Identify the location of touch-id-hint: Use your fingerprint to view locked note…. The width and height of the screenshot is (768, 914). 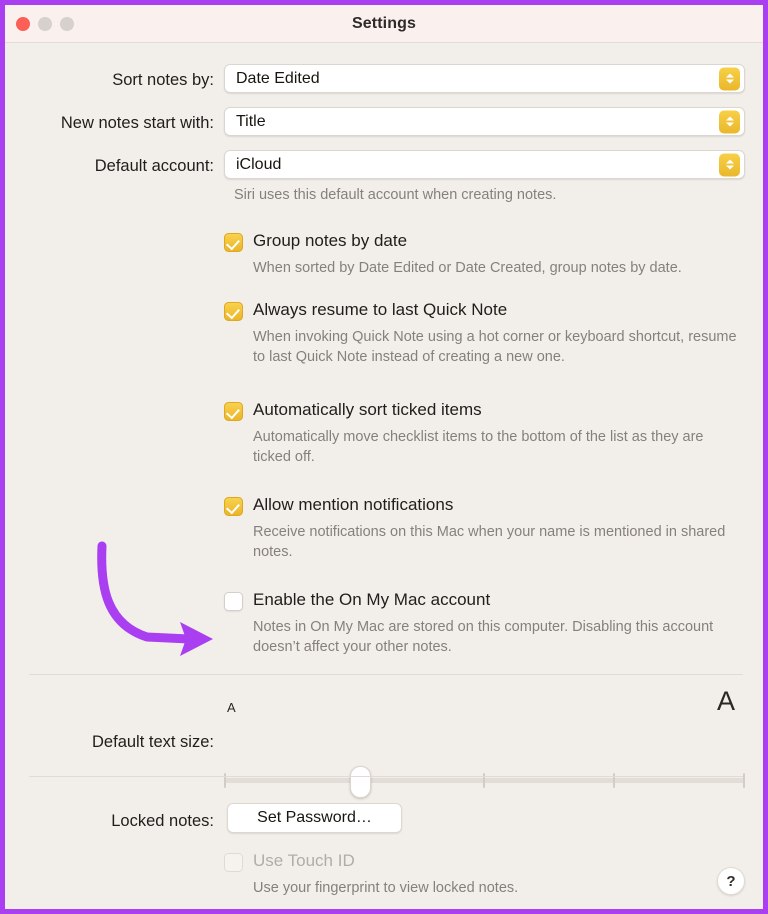
(386, 888).